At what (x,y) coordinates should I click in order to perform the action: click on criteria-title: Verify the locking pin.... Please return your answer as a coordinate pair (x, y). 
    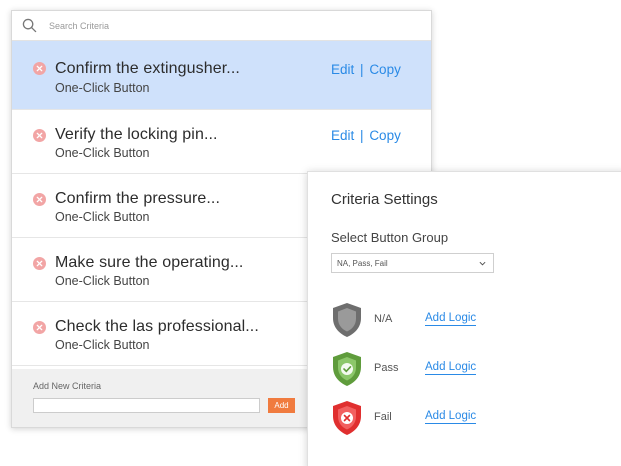
    Looking at the image, I should click on (136, 134).